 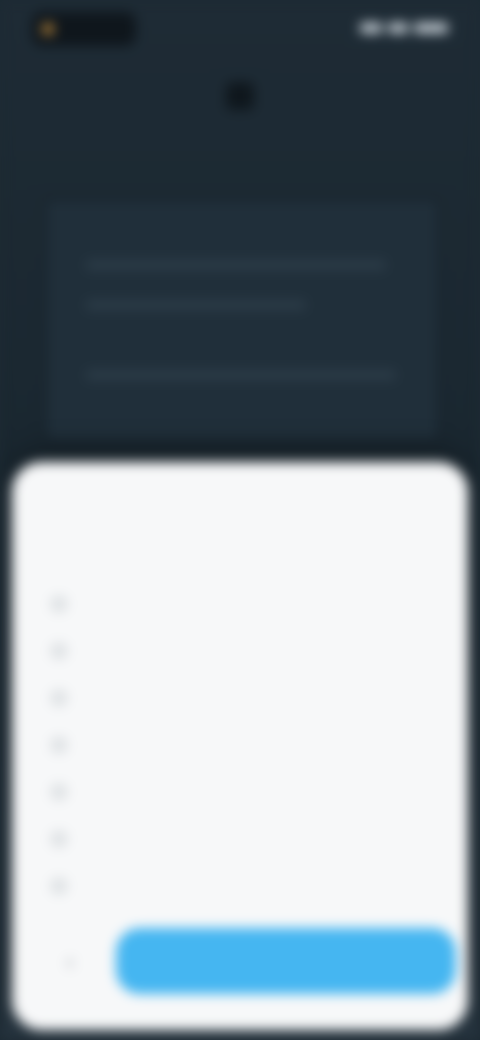 I want to click on app-logo-icon, so click(x=48, y=29).